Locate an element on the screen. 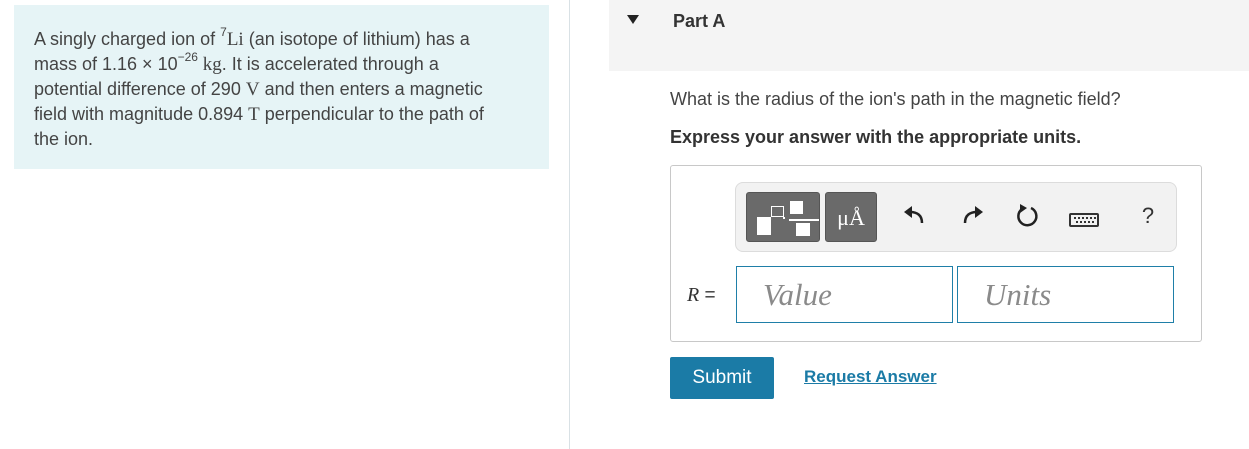 The width and height of the screenshot is (1249, 449). problem-text: and then enters a magnetic is located at coordinates (371, 89).